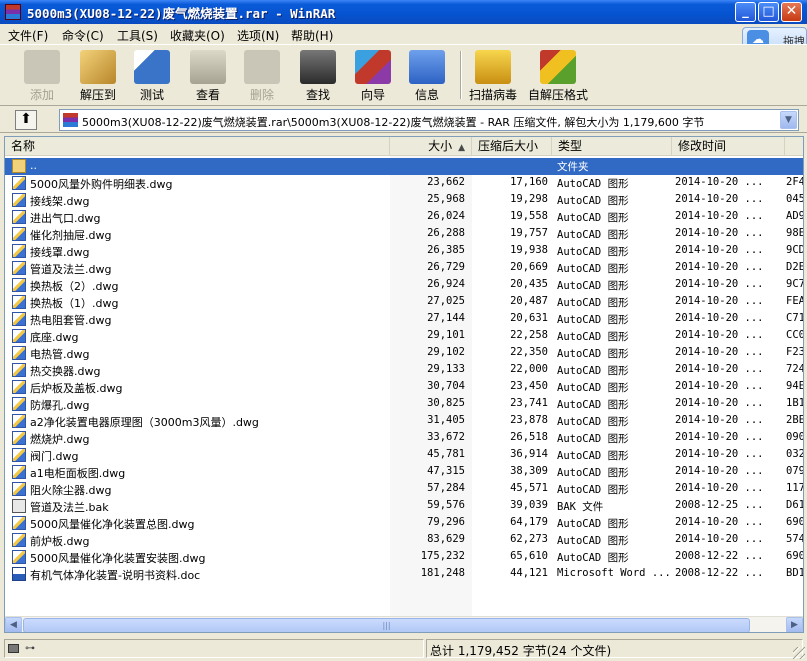 This screenshot has width=807, height=661. Describe the element at coordinates (197, 35) in the screenshot. I see `menu-favorites: 收藏夹(O)` at that location.